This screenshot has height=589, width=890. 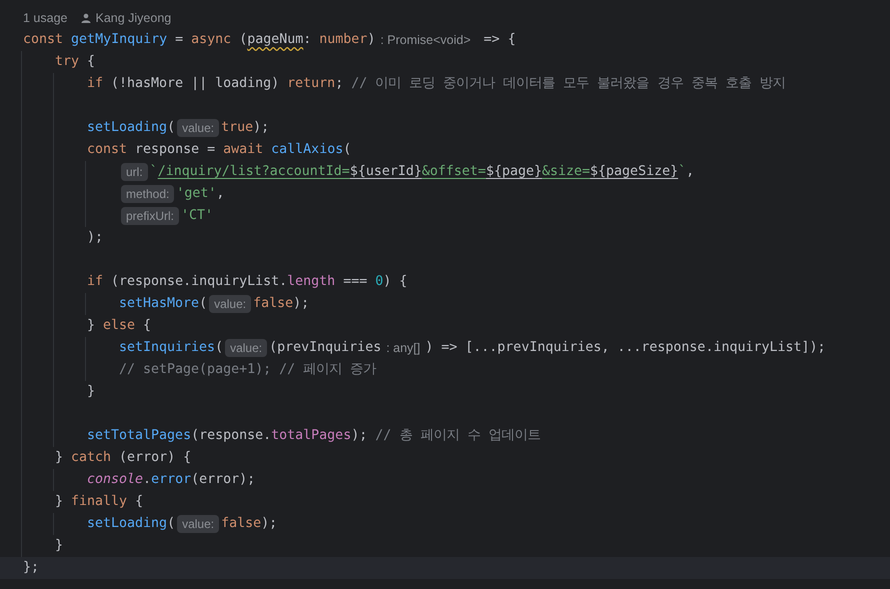 I want to click on code-text: 'get',, so click(x=200, y=194).